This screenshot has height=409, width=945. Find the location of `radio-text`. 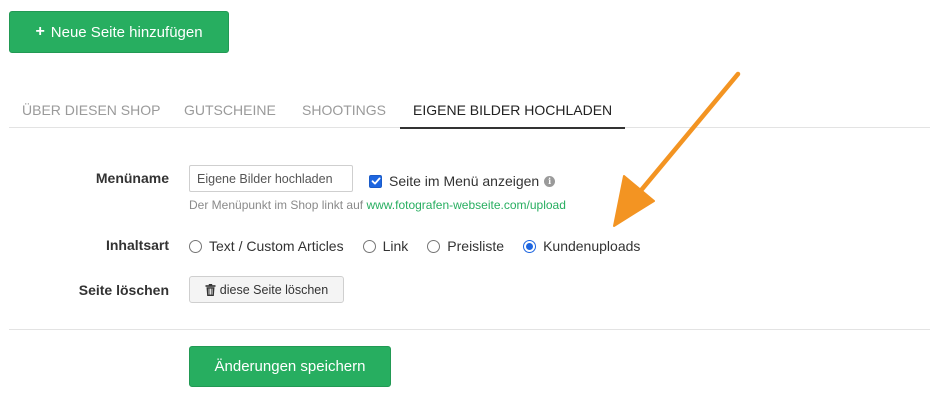

radio-text is located at coordinates (195, 246).